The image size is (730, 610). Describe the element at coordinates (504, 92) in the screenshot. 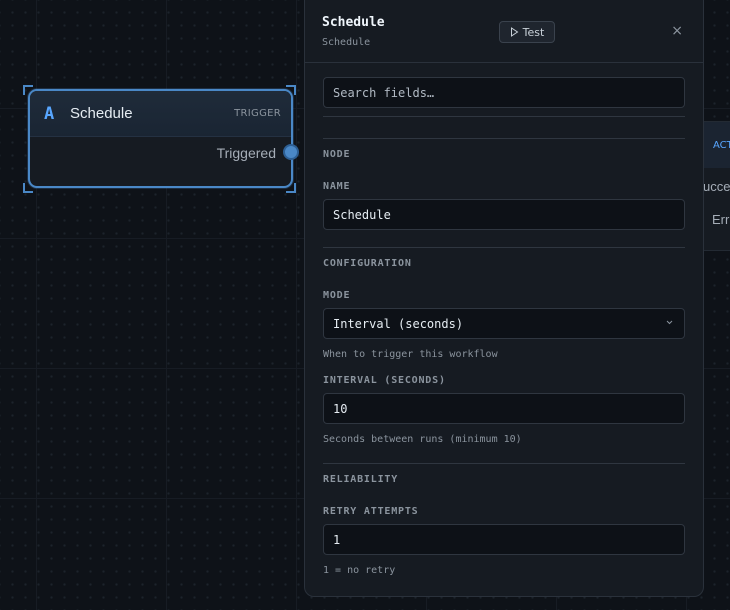

I see `search-fields-input` at that location.